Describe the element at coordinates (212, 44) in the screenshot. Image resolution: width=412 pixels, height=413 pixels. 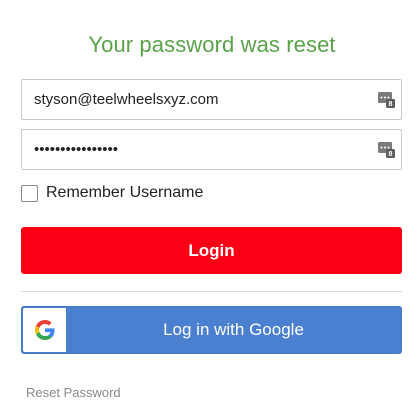
I see `page-title: Your password was reset` at that location.